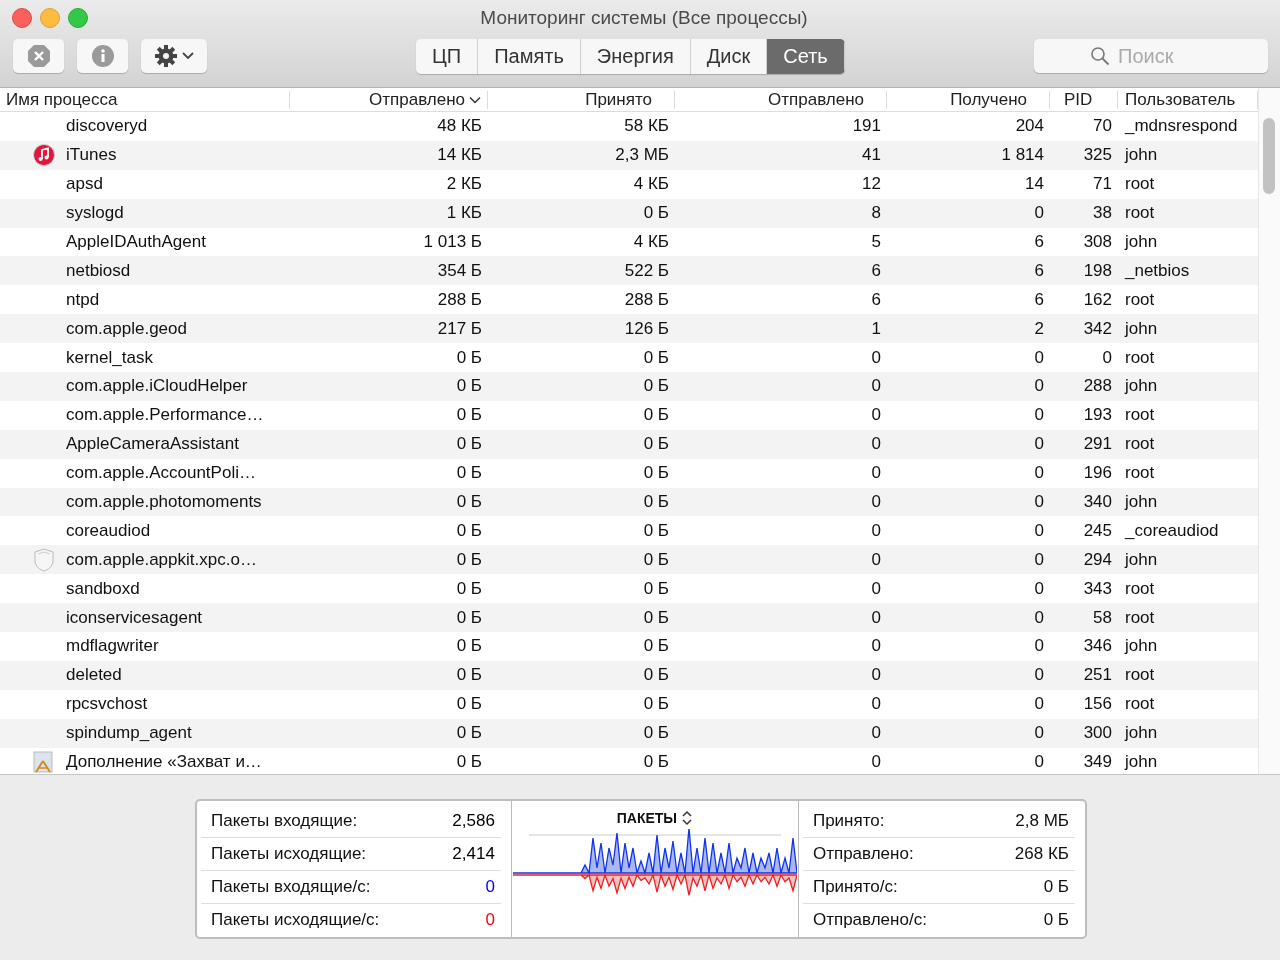 This screenshot has width=1280, height=960. I want to click on info-button, so click(102, 56).